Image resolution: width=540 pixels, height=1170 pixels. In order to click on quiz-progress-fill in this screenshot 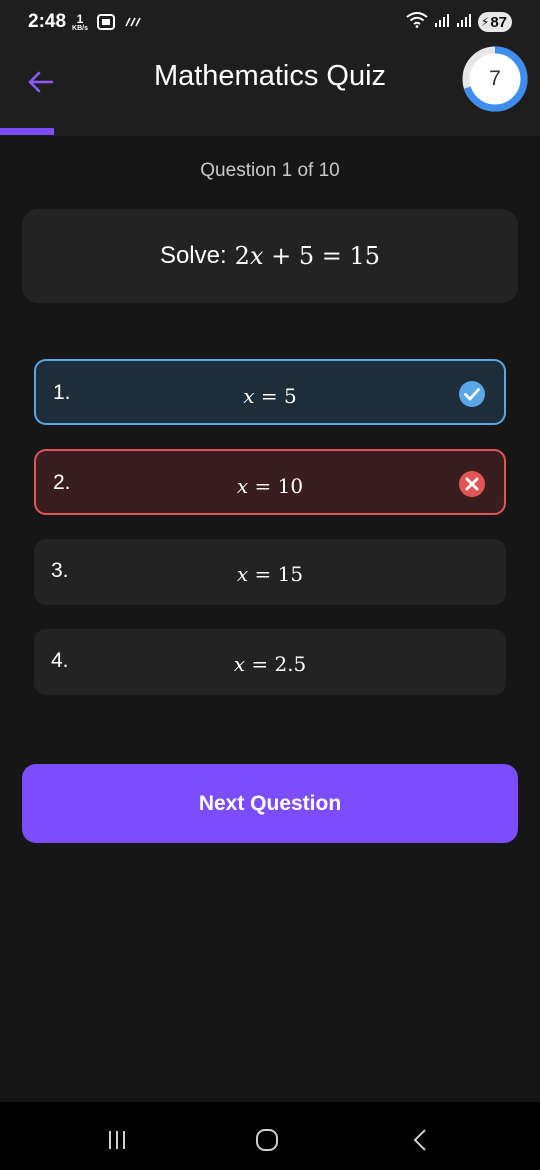, I will do `click(27, 131)`.